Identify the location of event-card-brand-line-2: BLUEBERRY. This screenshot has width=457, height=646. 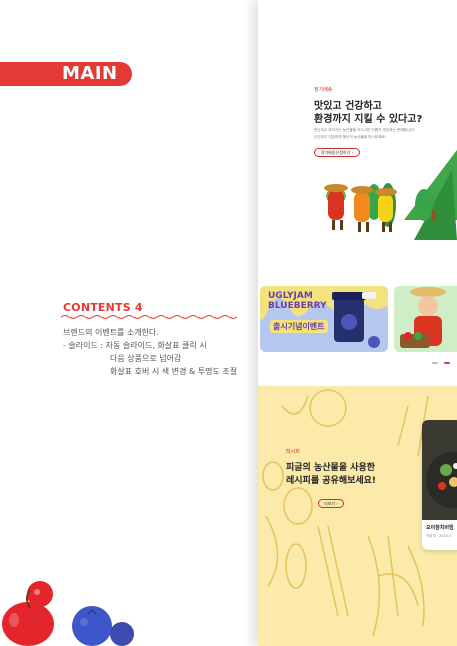
(297, 306).